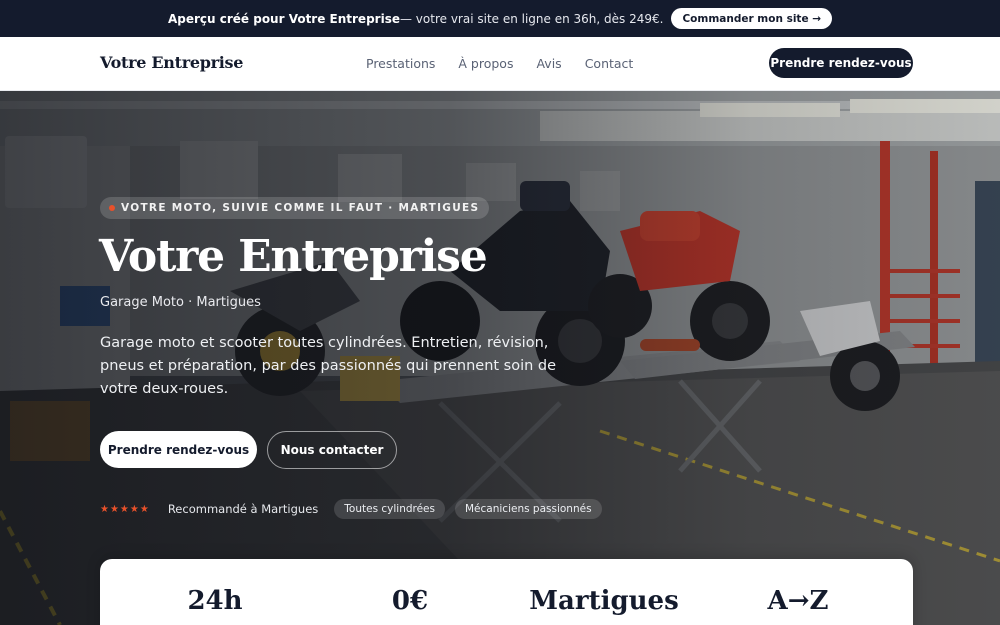 The width and height of the screenshot is (1000, 625). What do you see at coordinates (528, 509) in the screenshot?
I see `pill-passionate-mechanics: Mécaniciens passionnés` at bounding box center [528, 509].